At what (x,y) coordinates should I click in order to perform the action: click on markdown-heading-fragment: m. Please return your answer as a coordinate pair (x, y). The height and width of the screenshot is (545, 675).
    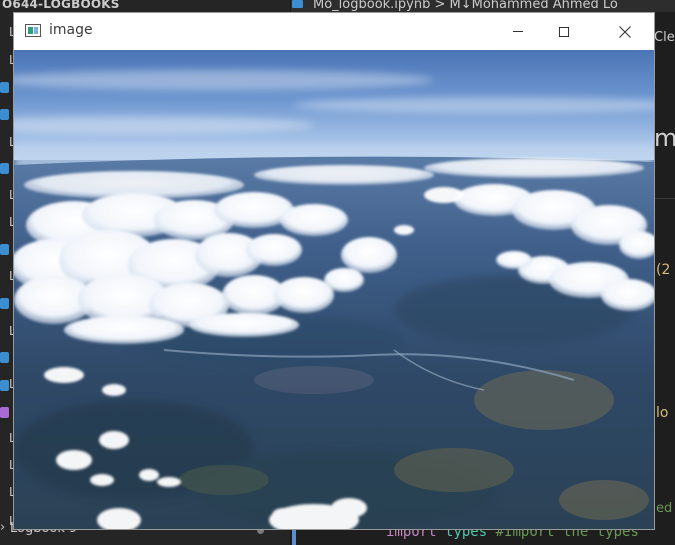
    Looking at the image, I should click on (664, 138).